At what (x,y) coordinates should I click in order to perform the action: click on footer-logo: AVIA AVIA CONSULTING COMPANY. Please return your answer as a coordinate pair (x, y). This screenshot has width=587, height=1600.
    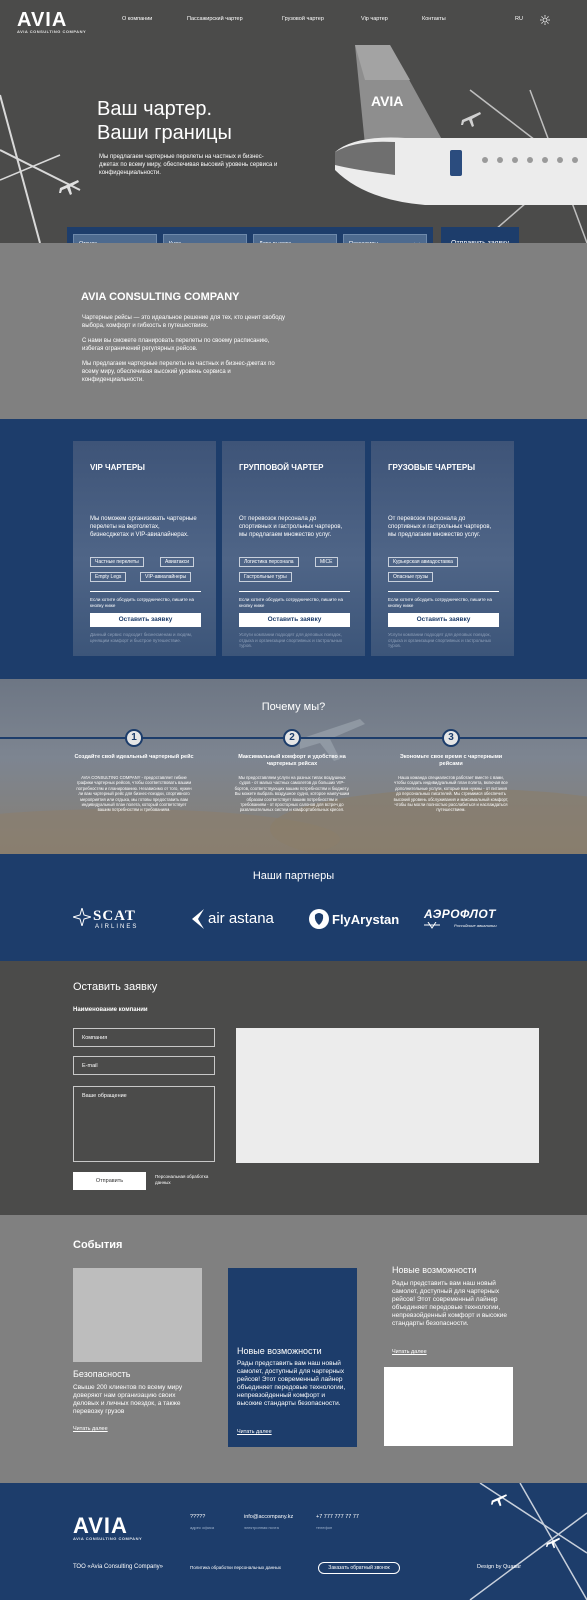
    Looking at the image, I should click on (108, 1527).